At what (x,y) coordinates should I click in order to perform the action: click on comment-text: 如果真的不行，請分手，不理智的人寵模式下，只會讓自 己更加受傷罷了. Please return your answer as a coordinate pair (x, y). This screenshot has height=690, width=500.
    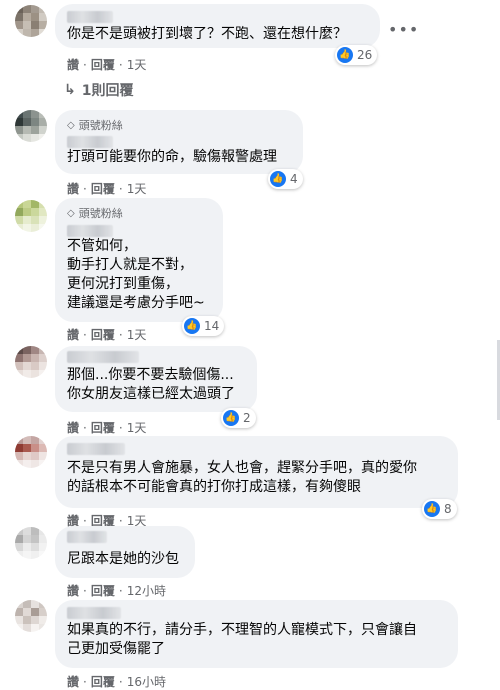
    Looking at the image, I should click on (242, 639).